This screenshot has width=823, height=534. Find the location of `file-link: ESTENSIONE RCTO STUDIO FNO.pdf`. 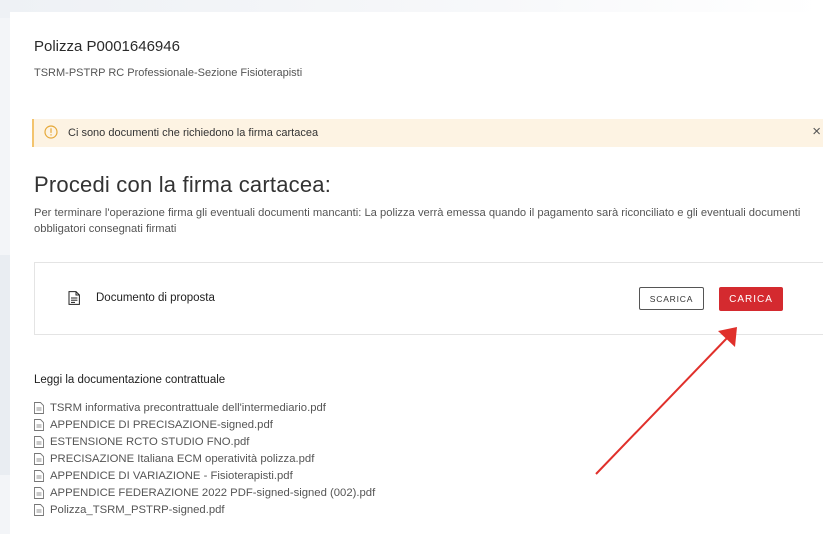

file-link: ESTENSIONE RCTO STUDIO FNO.pdf is located at coordinates (204, 441).